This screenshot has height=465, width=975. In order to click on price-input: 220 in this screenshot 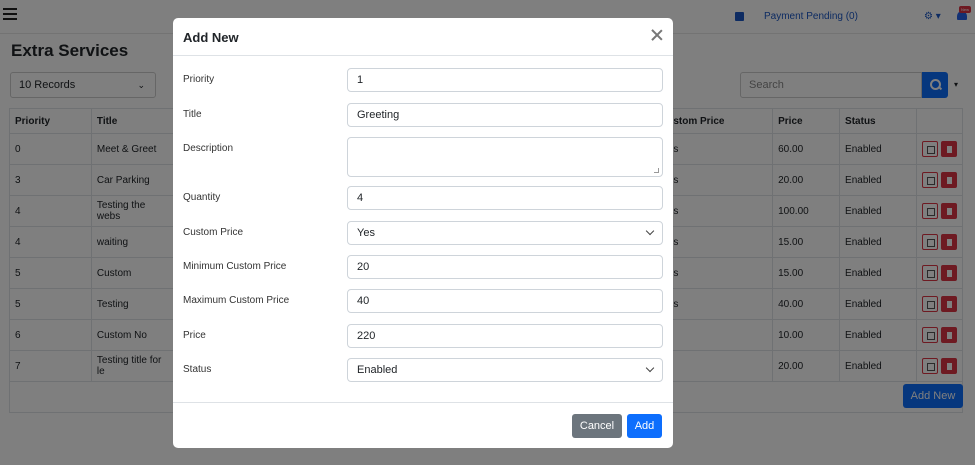, I will do `click(505, 336)`.